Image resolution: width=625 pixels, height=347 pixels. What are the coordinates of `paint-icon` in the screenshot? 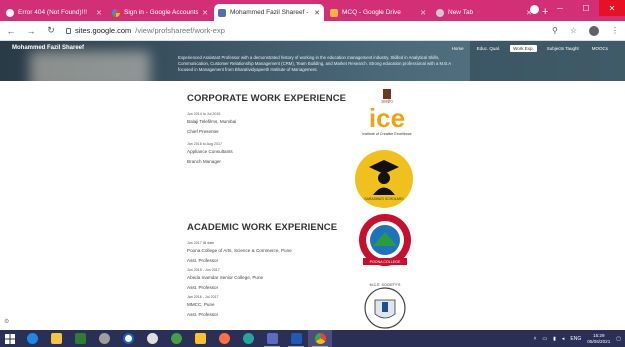 It's located at (104, 338).